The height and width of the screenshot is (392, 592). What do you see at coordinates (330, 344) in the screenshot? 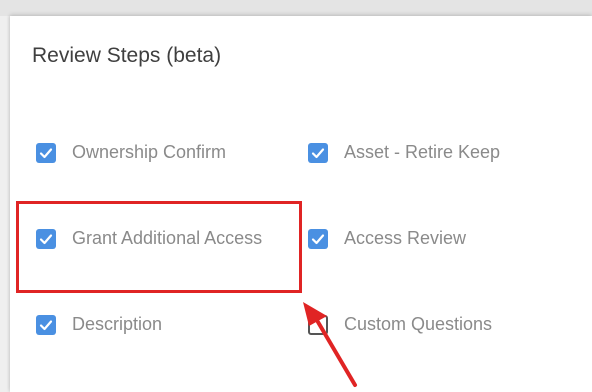
I see `arrow-icon` at bounding box center [330, 344].